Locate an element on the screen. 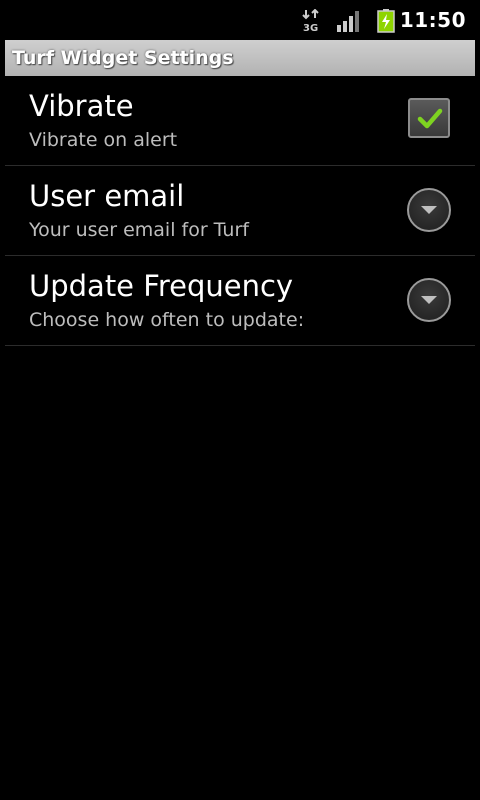 The width and height of the screenshot is (480, 800). checkmark-icon is located at coordinates (430, 118).